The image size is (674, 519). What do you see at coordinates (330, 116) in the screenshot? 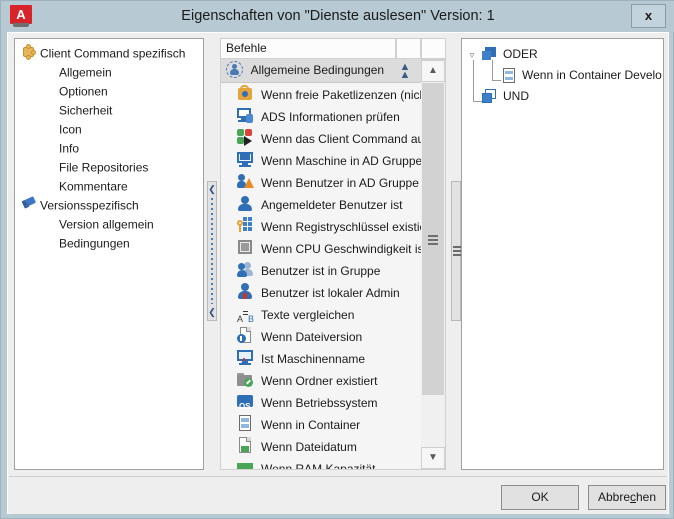
I see `command-list-item-label: ADS Informationen prüfen` at bounding box center [330, 116].